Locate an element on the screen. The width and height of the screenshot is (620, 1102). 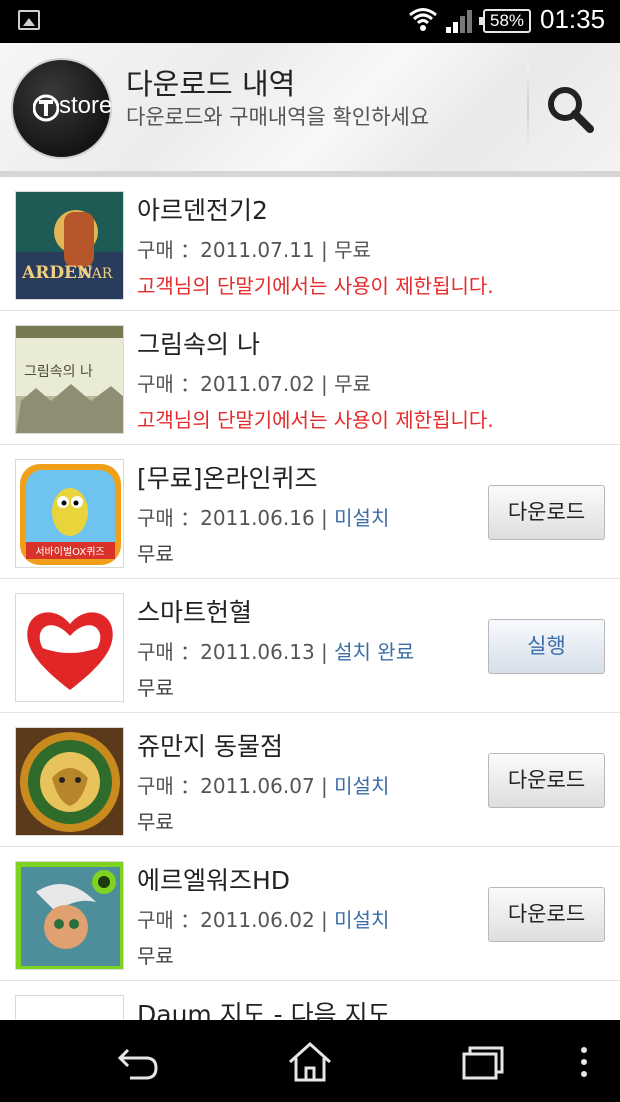
logo-text: store is located at coordinates (86, 105).